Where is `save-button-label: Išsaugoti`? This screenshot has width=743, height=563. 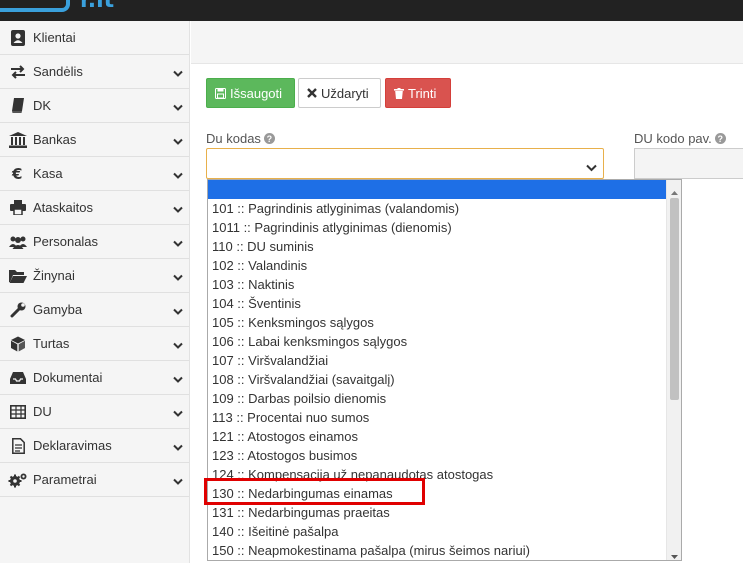
save-button-label: Išsaugoti is located at coordinates (256, 93).